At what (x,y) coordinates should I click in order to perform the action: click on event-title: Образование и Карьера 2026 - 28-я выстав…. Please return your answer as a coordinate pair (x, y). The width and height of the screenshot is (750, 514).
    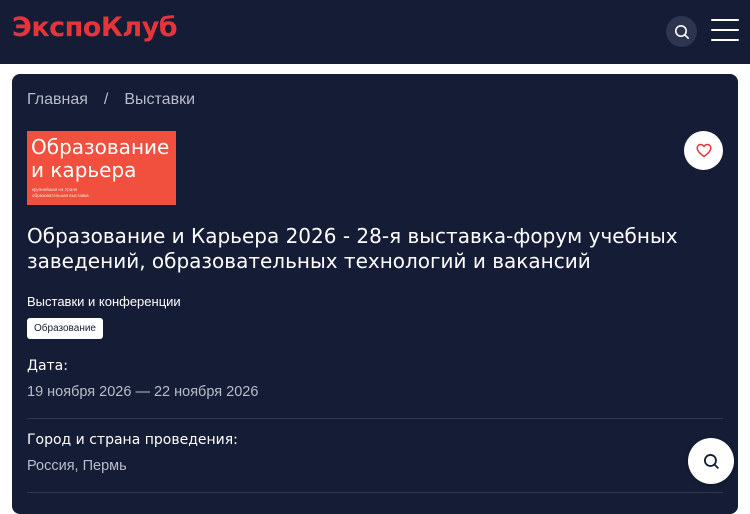
    Looking at the image, I should click on (352, 248).